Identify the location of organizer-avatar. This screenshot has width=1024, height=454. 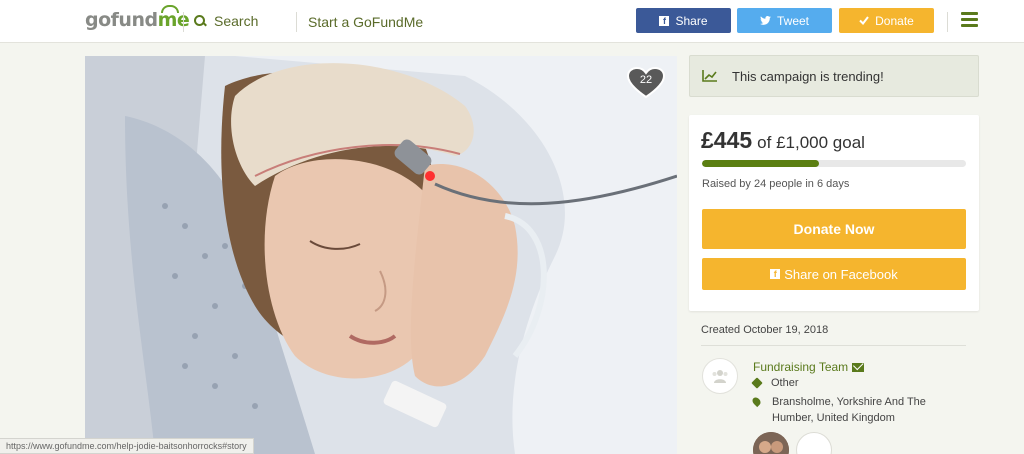
(771, 443).